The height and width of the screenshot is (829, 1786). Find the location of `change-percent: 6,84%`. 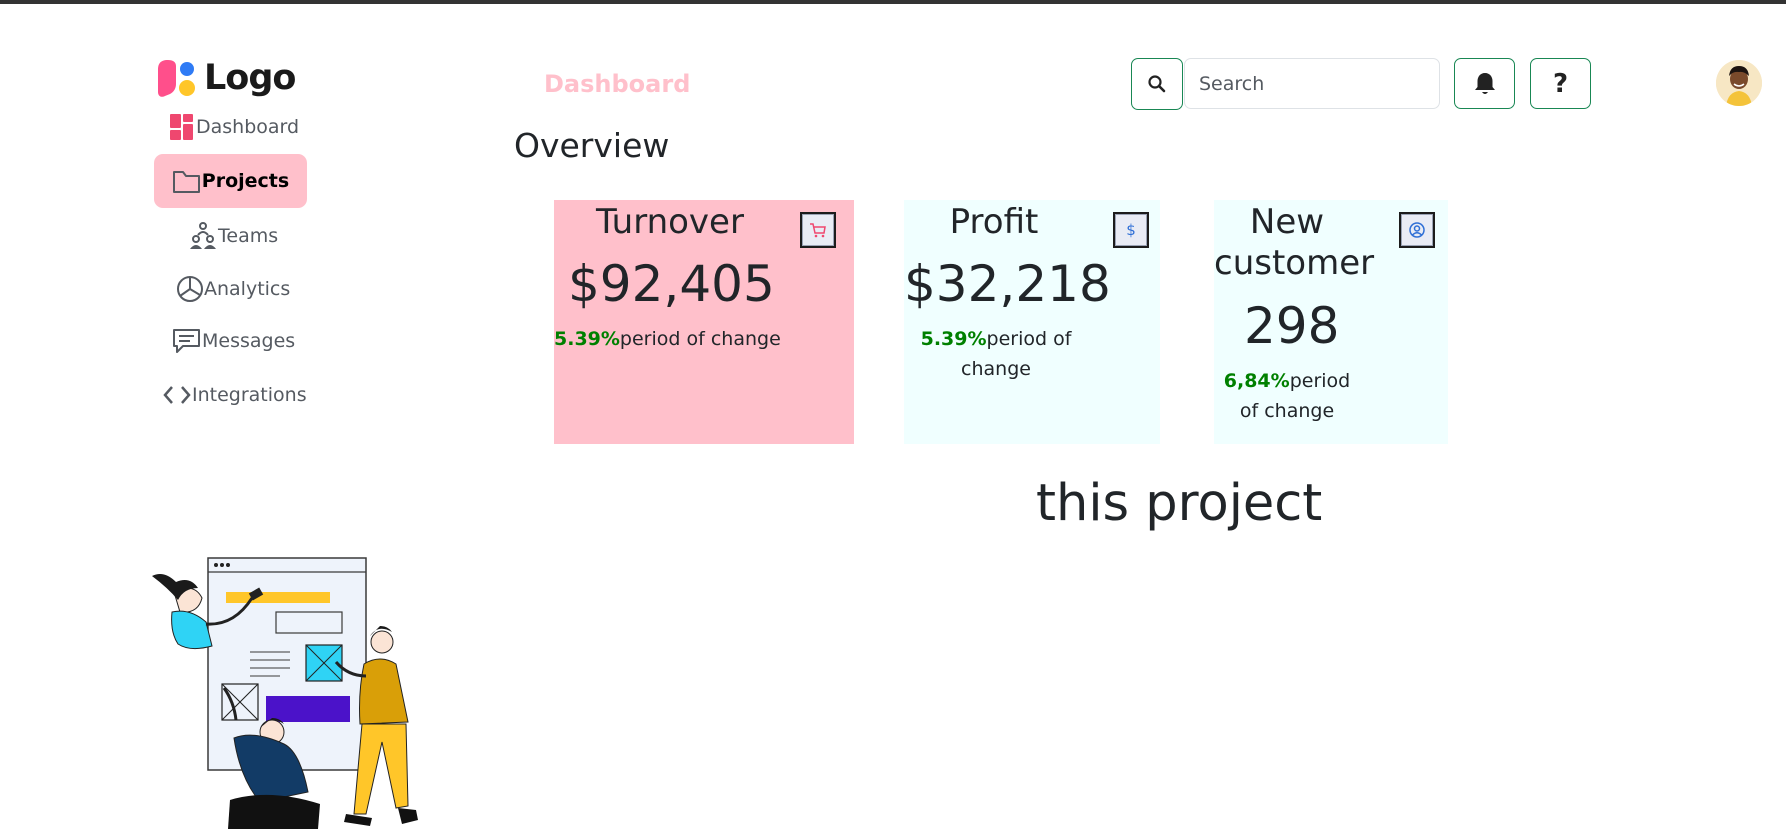

change-percent: 6,84% is located at coordinates (1256, 381).